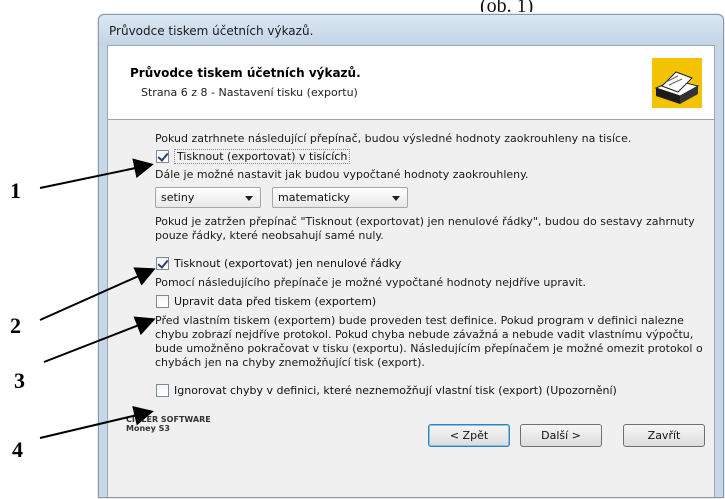  I want to click on brand-product: Money S3, so click(148, 428).